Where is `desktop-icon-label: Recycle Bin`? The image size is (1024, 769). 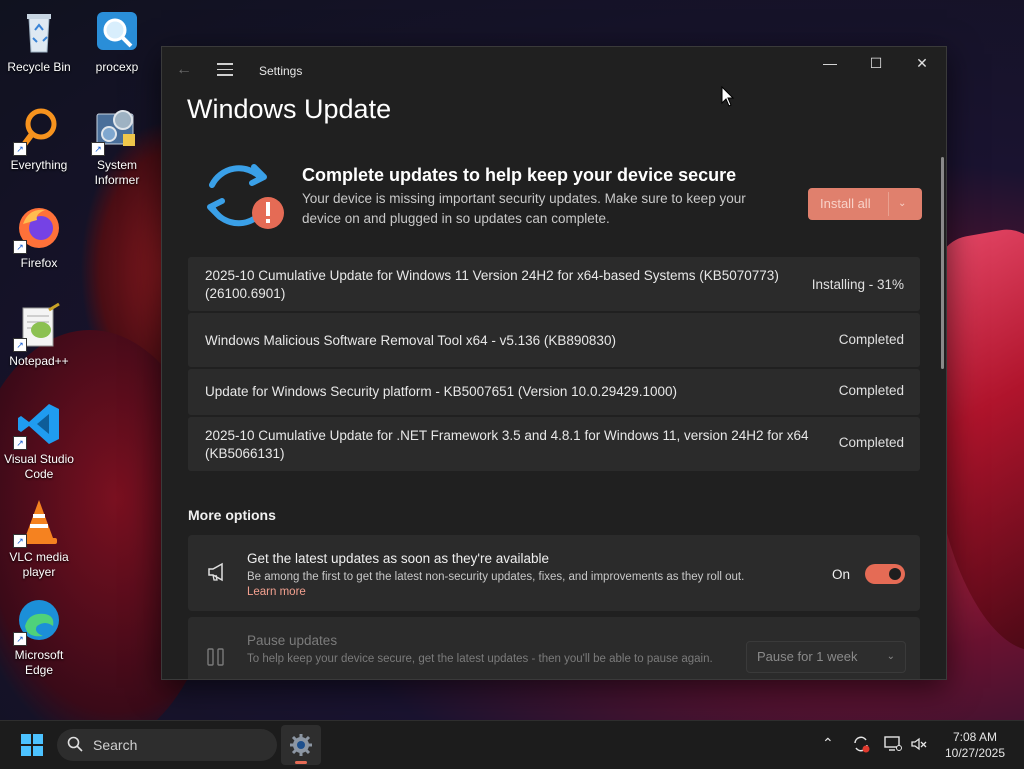
desktop-icon-label: Recycle Bin is located at coordinates (39, 67).